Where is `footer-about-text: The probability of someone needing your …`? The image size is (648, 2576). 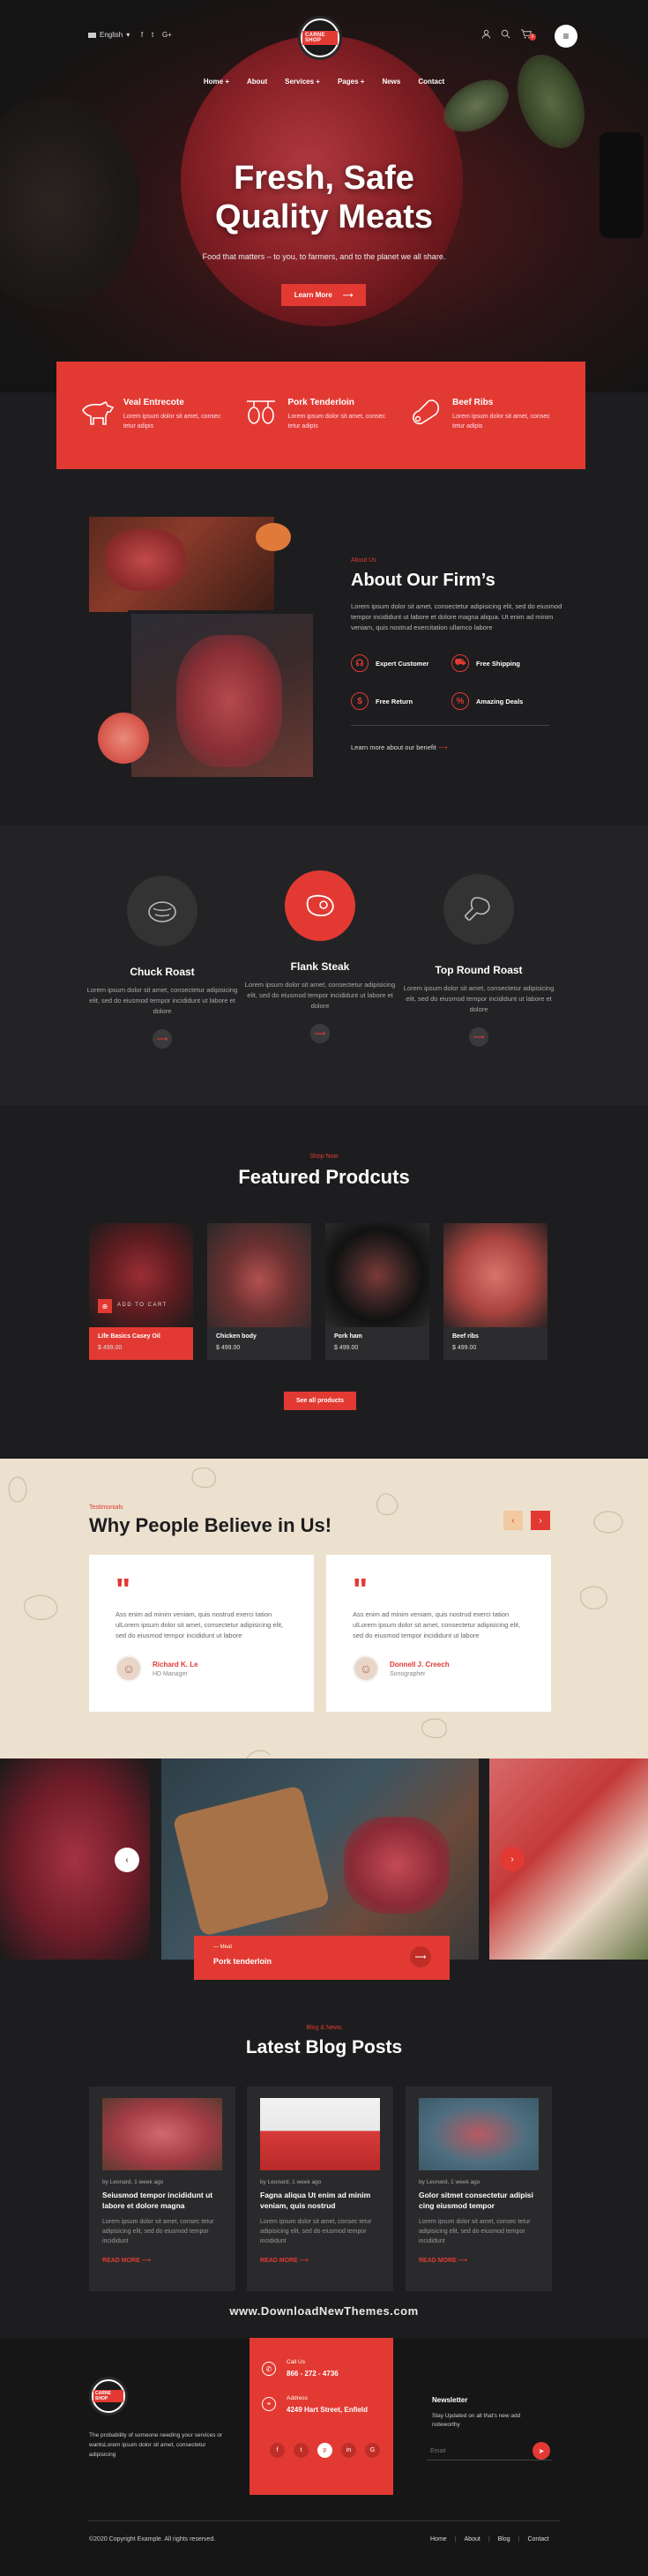 footer-about-text: The probability of someone needing your … is located at coordinates (156, 2445).